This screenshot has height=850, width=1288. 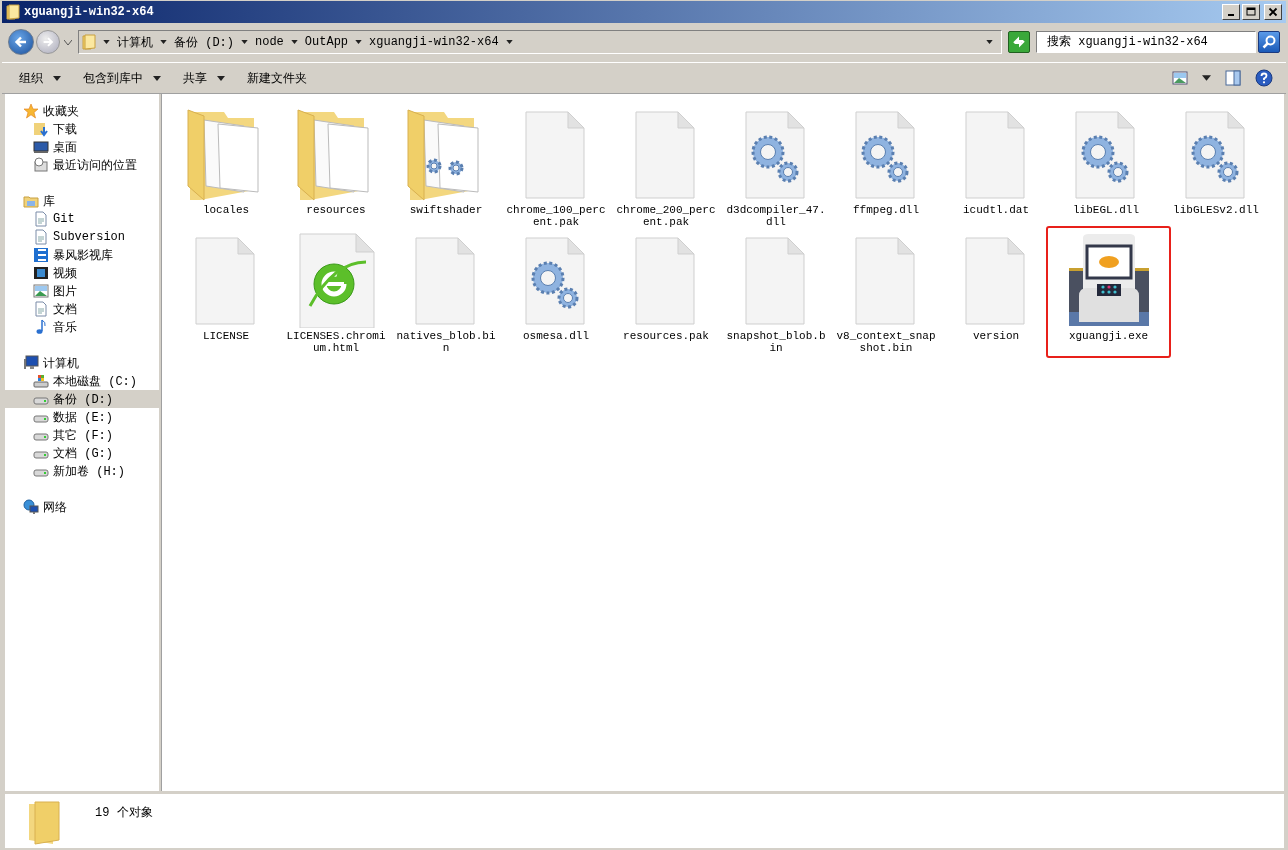 What do you see at coordinates (666, 336) in the screenshot?
I see `file-name: resources.pak` at bounding box center [666, 336].